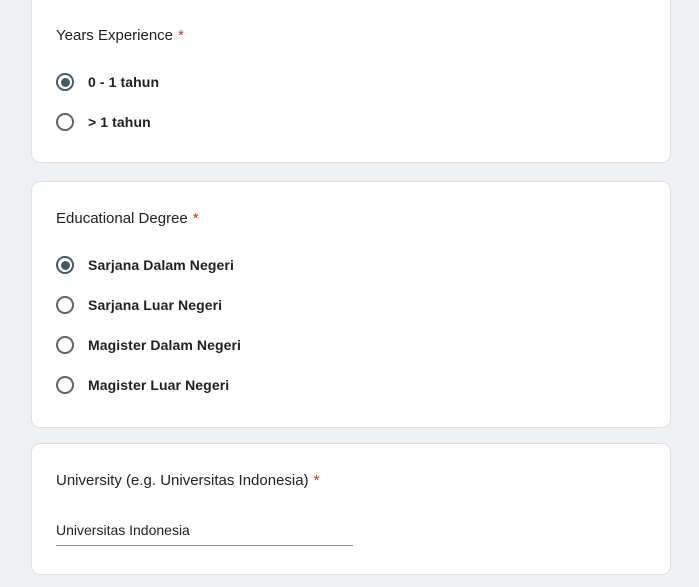 The image size is (699, 587). Describe the element at coordinates (159, 385) in the screenshot. I see `option-label: Magister Luar Negeri` at that location.